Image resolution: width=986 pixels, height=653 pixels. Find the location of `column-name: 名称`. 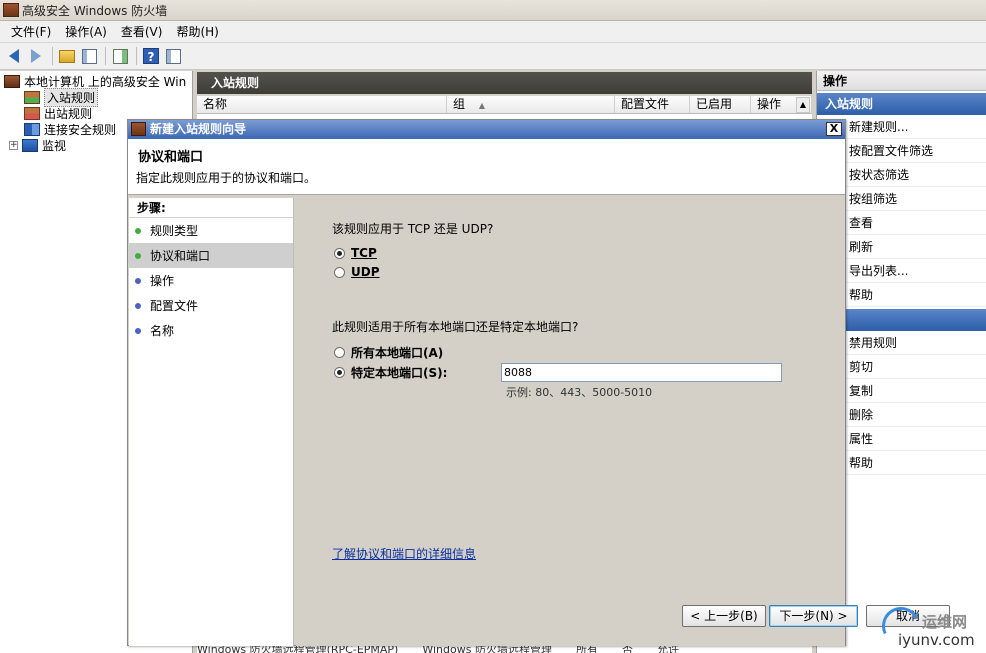

column-name: 名称 is located at coordinates (322, 104).